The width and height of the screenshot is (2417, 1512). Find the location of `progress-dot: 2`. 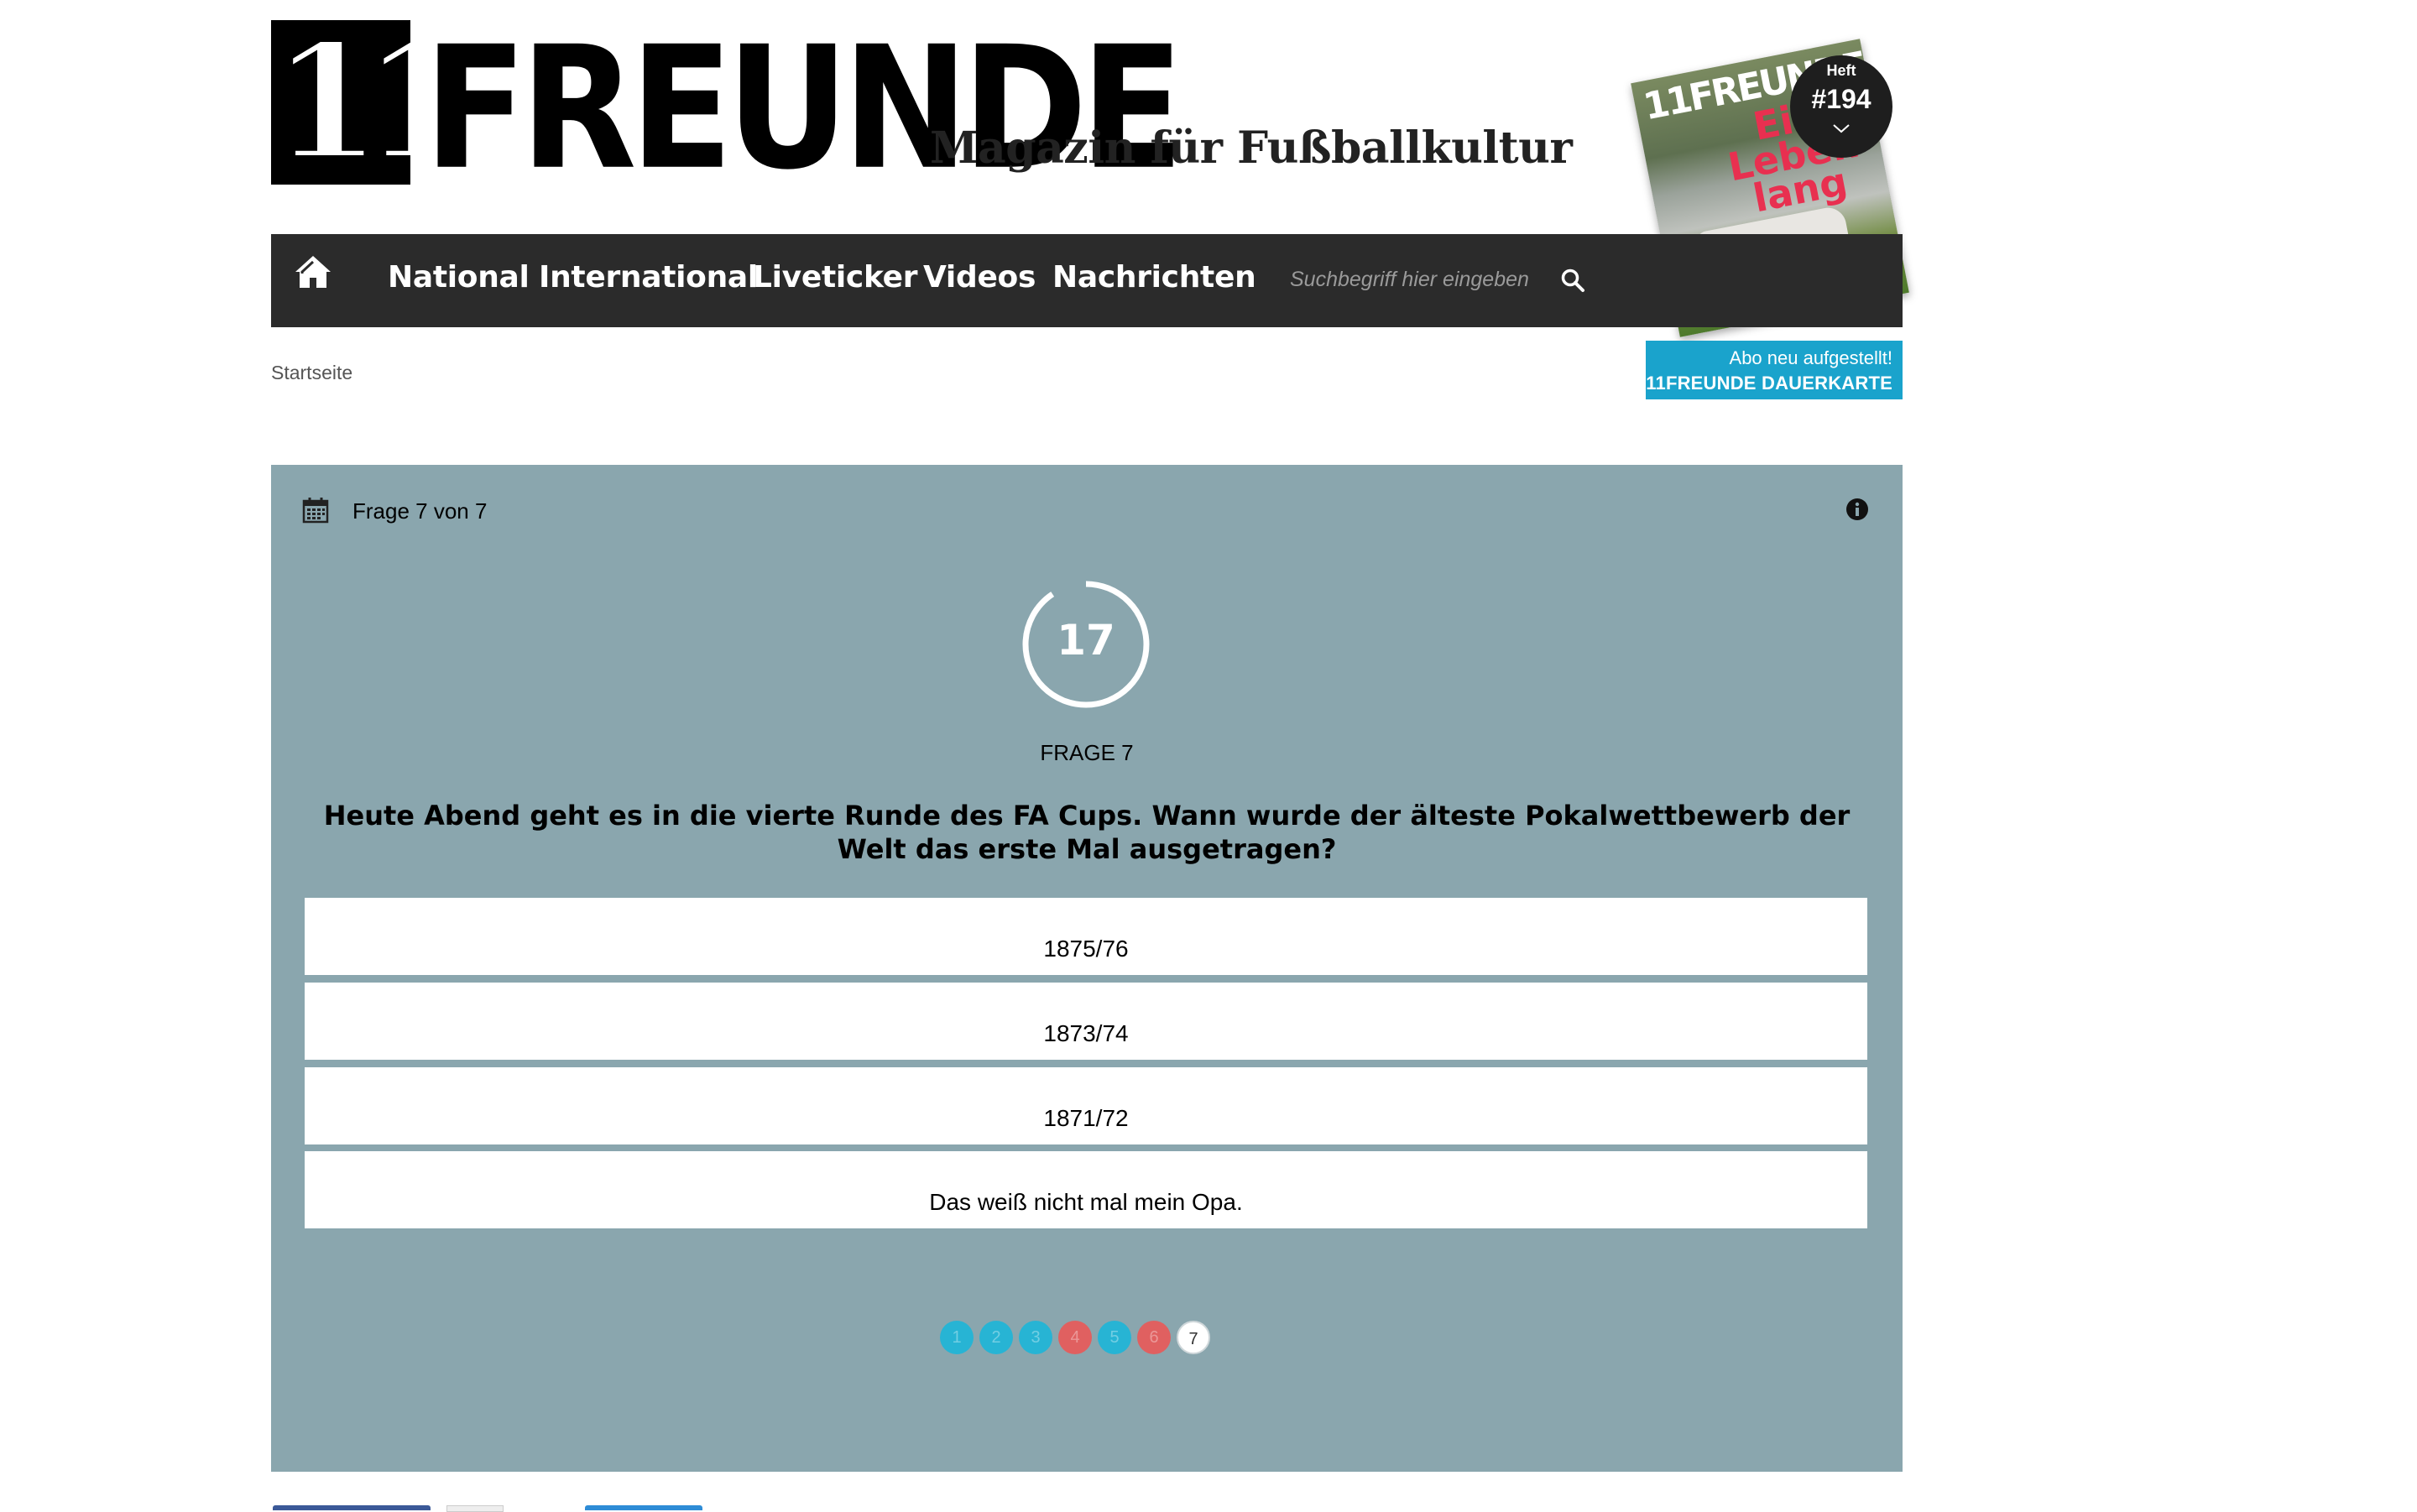

progress-dot: 2 is located at coordinates (996, 1337).